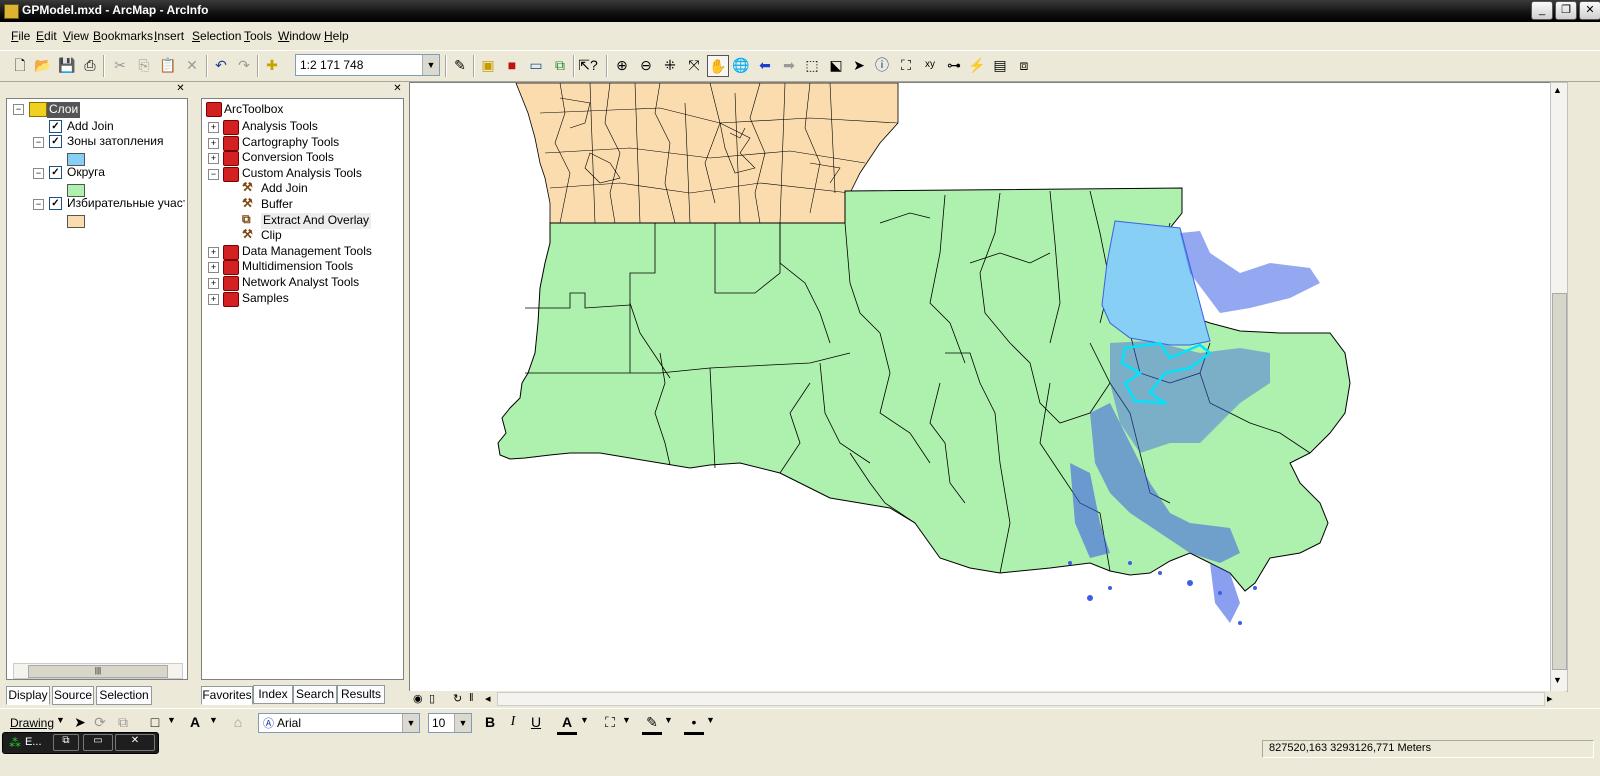 This screenshot has height=776, width=1600. What do you see at coordinates (20, 65) in the screenshot?
I see `new-document-icon: 🗋` at bounding box center [20, 65].